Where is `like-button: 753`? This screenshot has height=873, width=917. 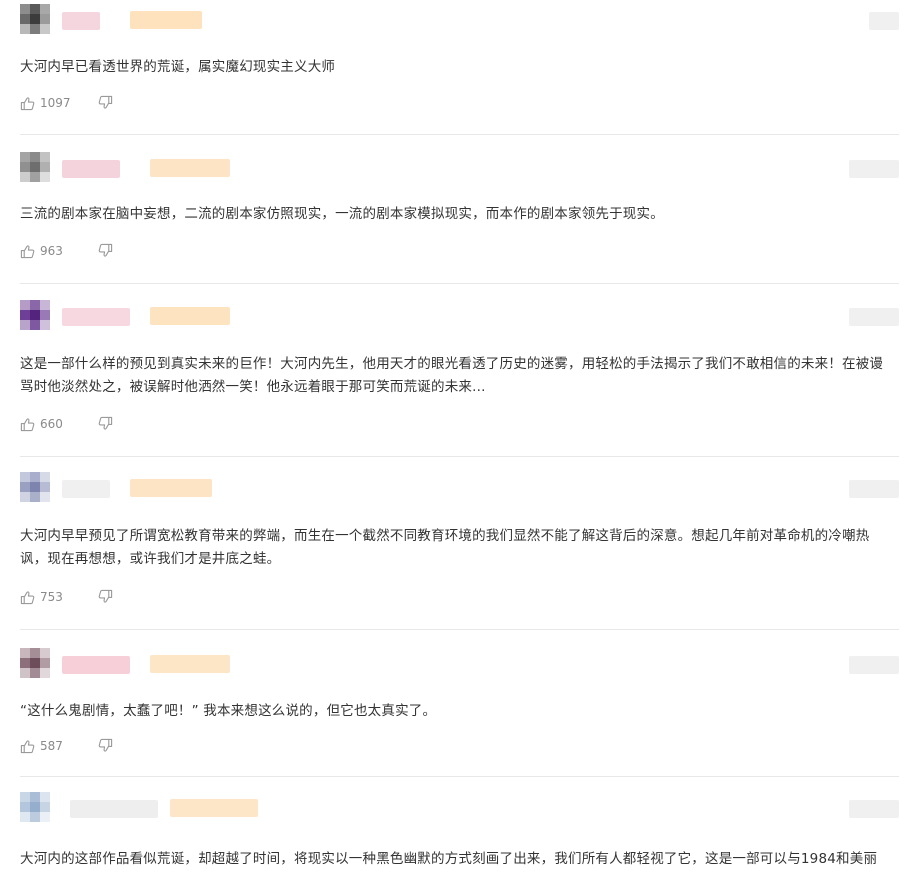 like-button: 753 is located at coordinates (41, 597).